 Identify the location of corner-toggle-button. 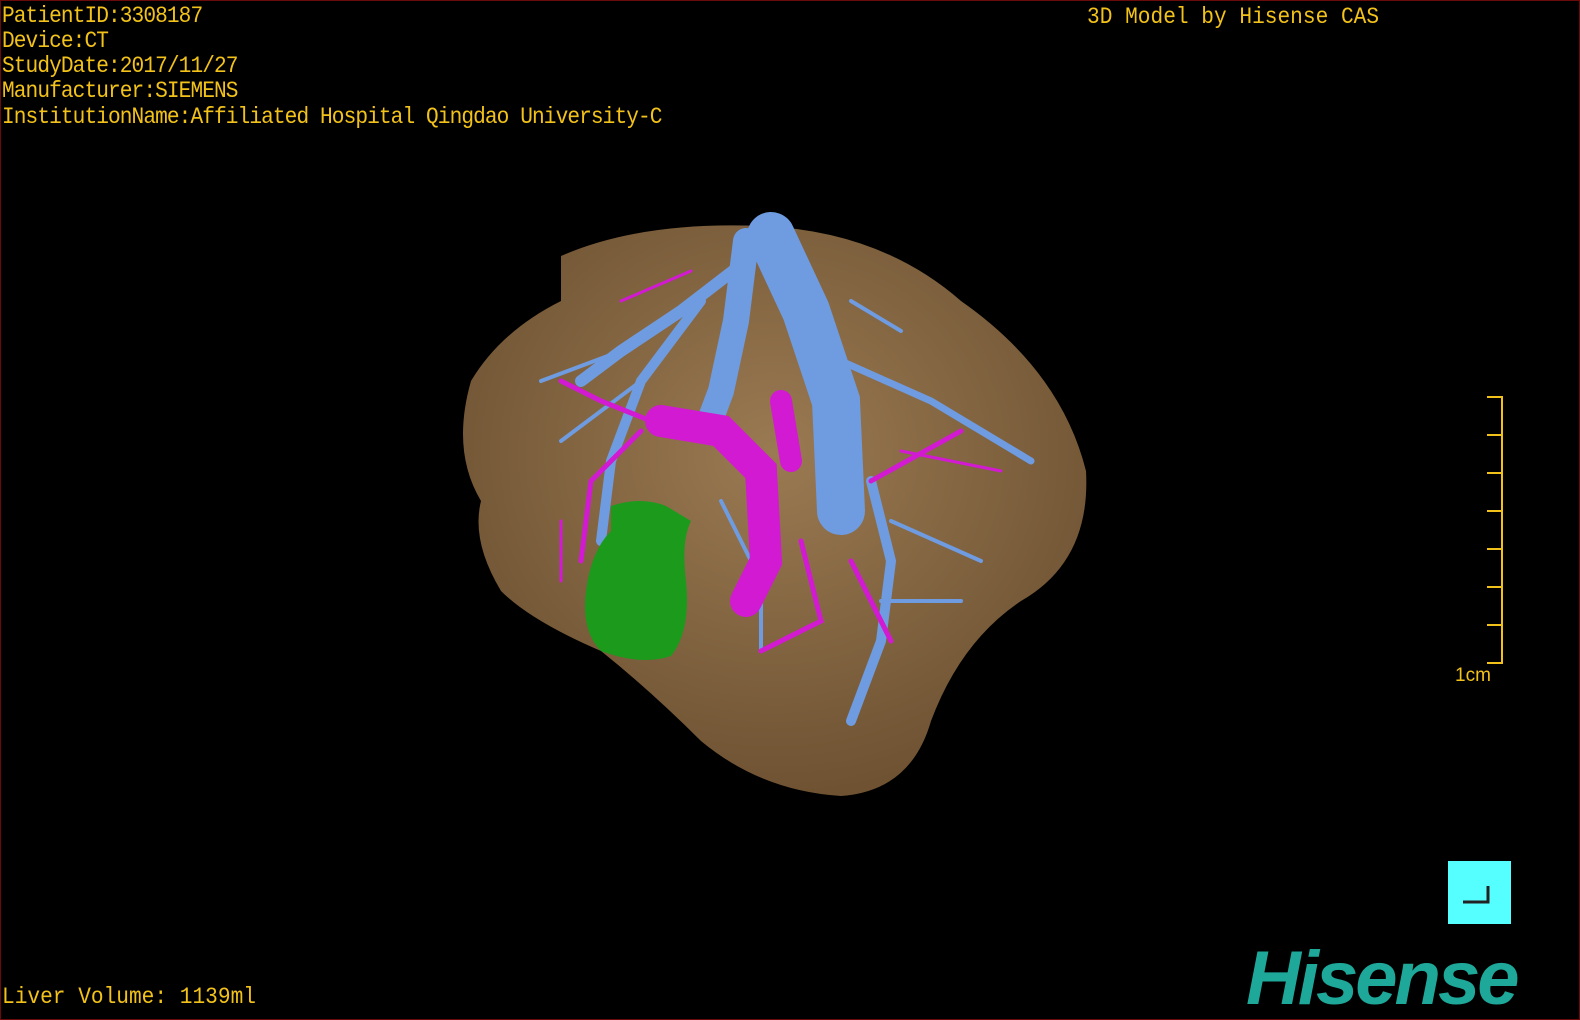
(1479, 892).